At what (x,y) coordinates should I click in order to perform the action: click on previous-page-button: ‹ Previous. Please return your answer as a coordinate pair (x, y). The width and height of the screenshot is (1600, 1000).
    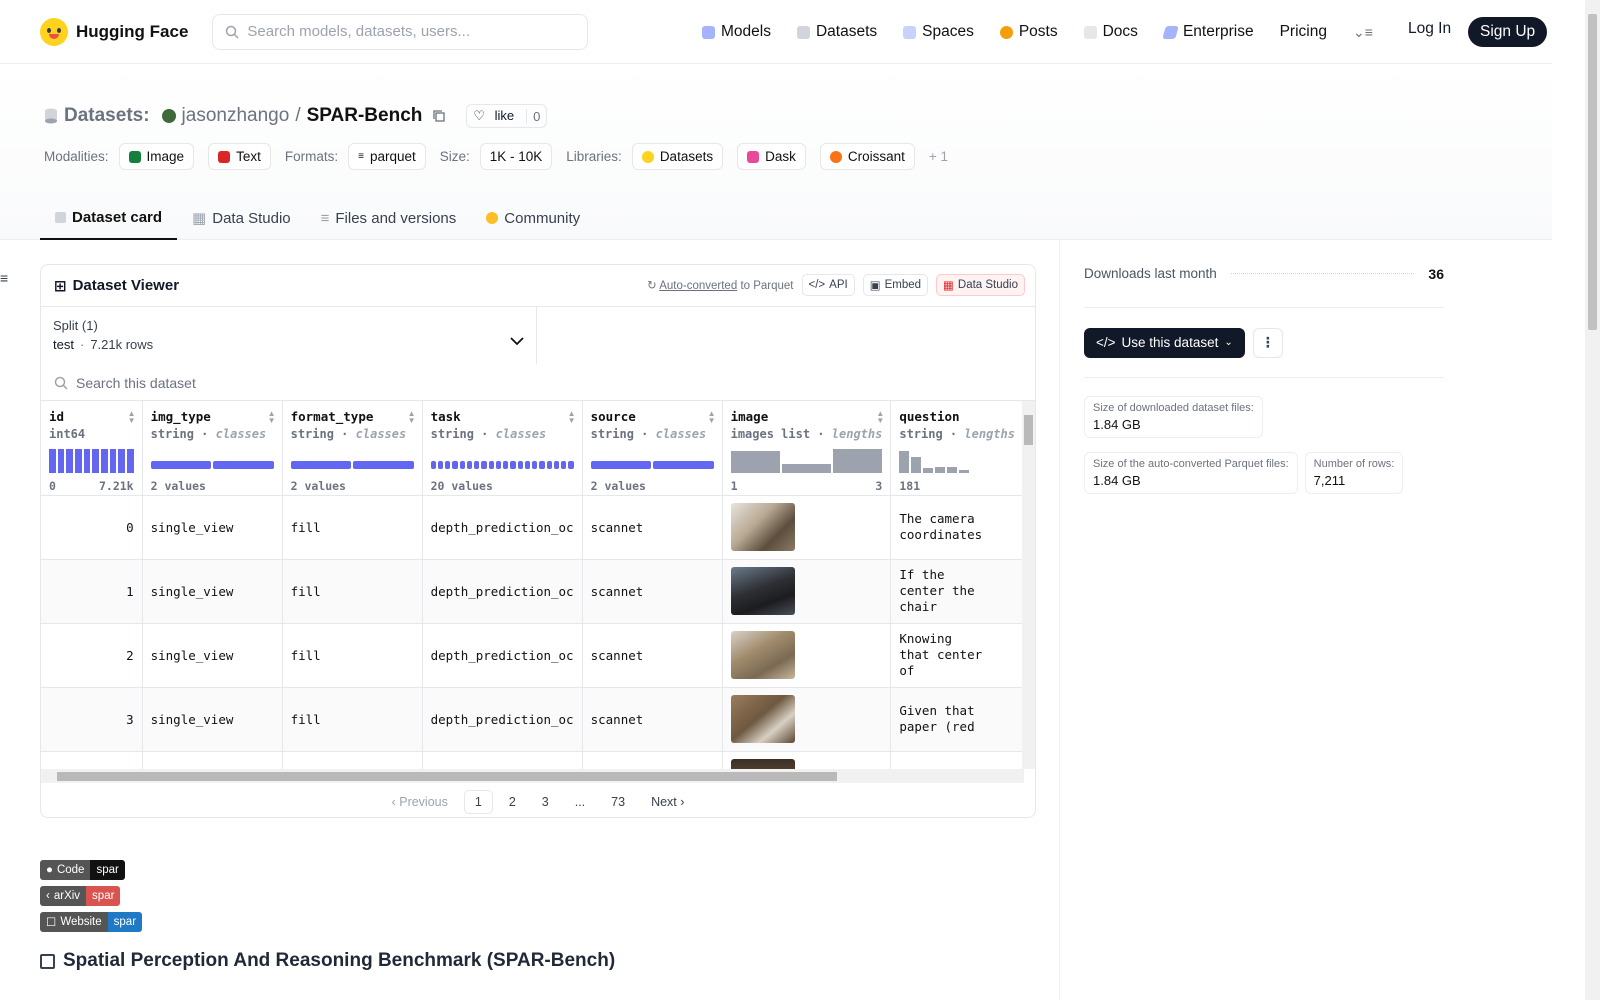
    Looking at the image, I should click on (420, 802).